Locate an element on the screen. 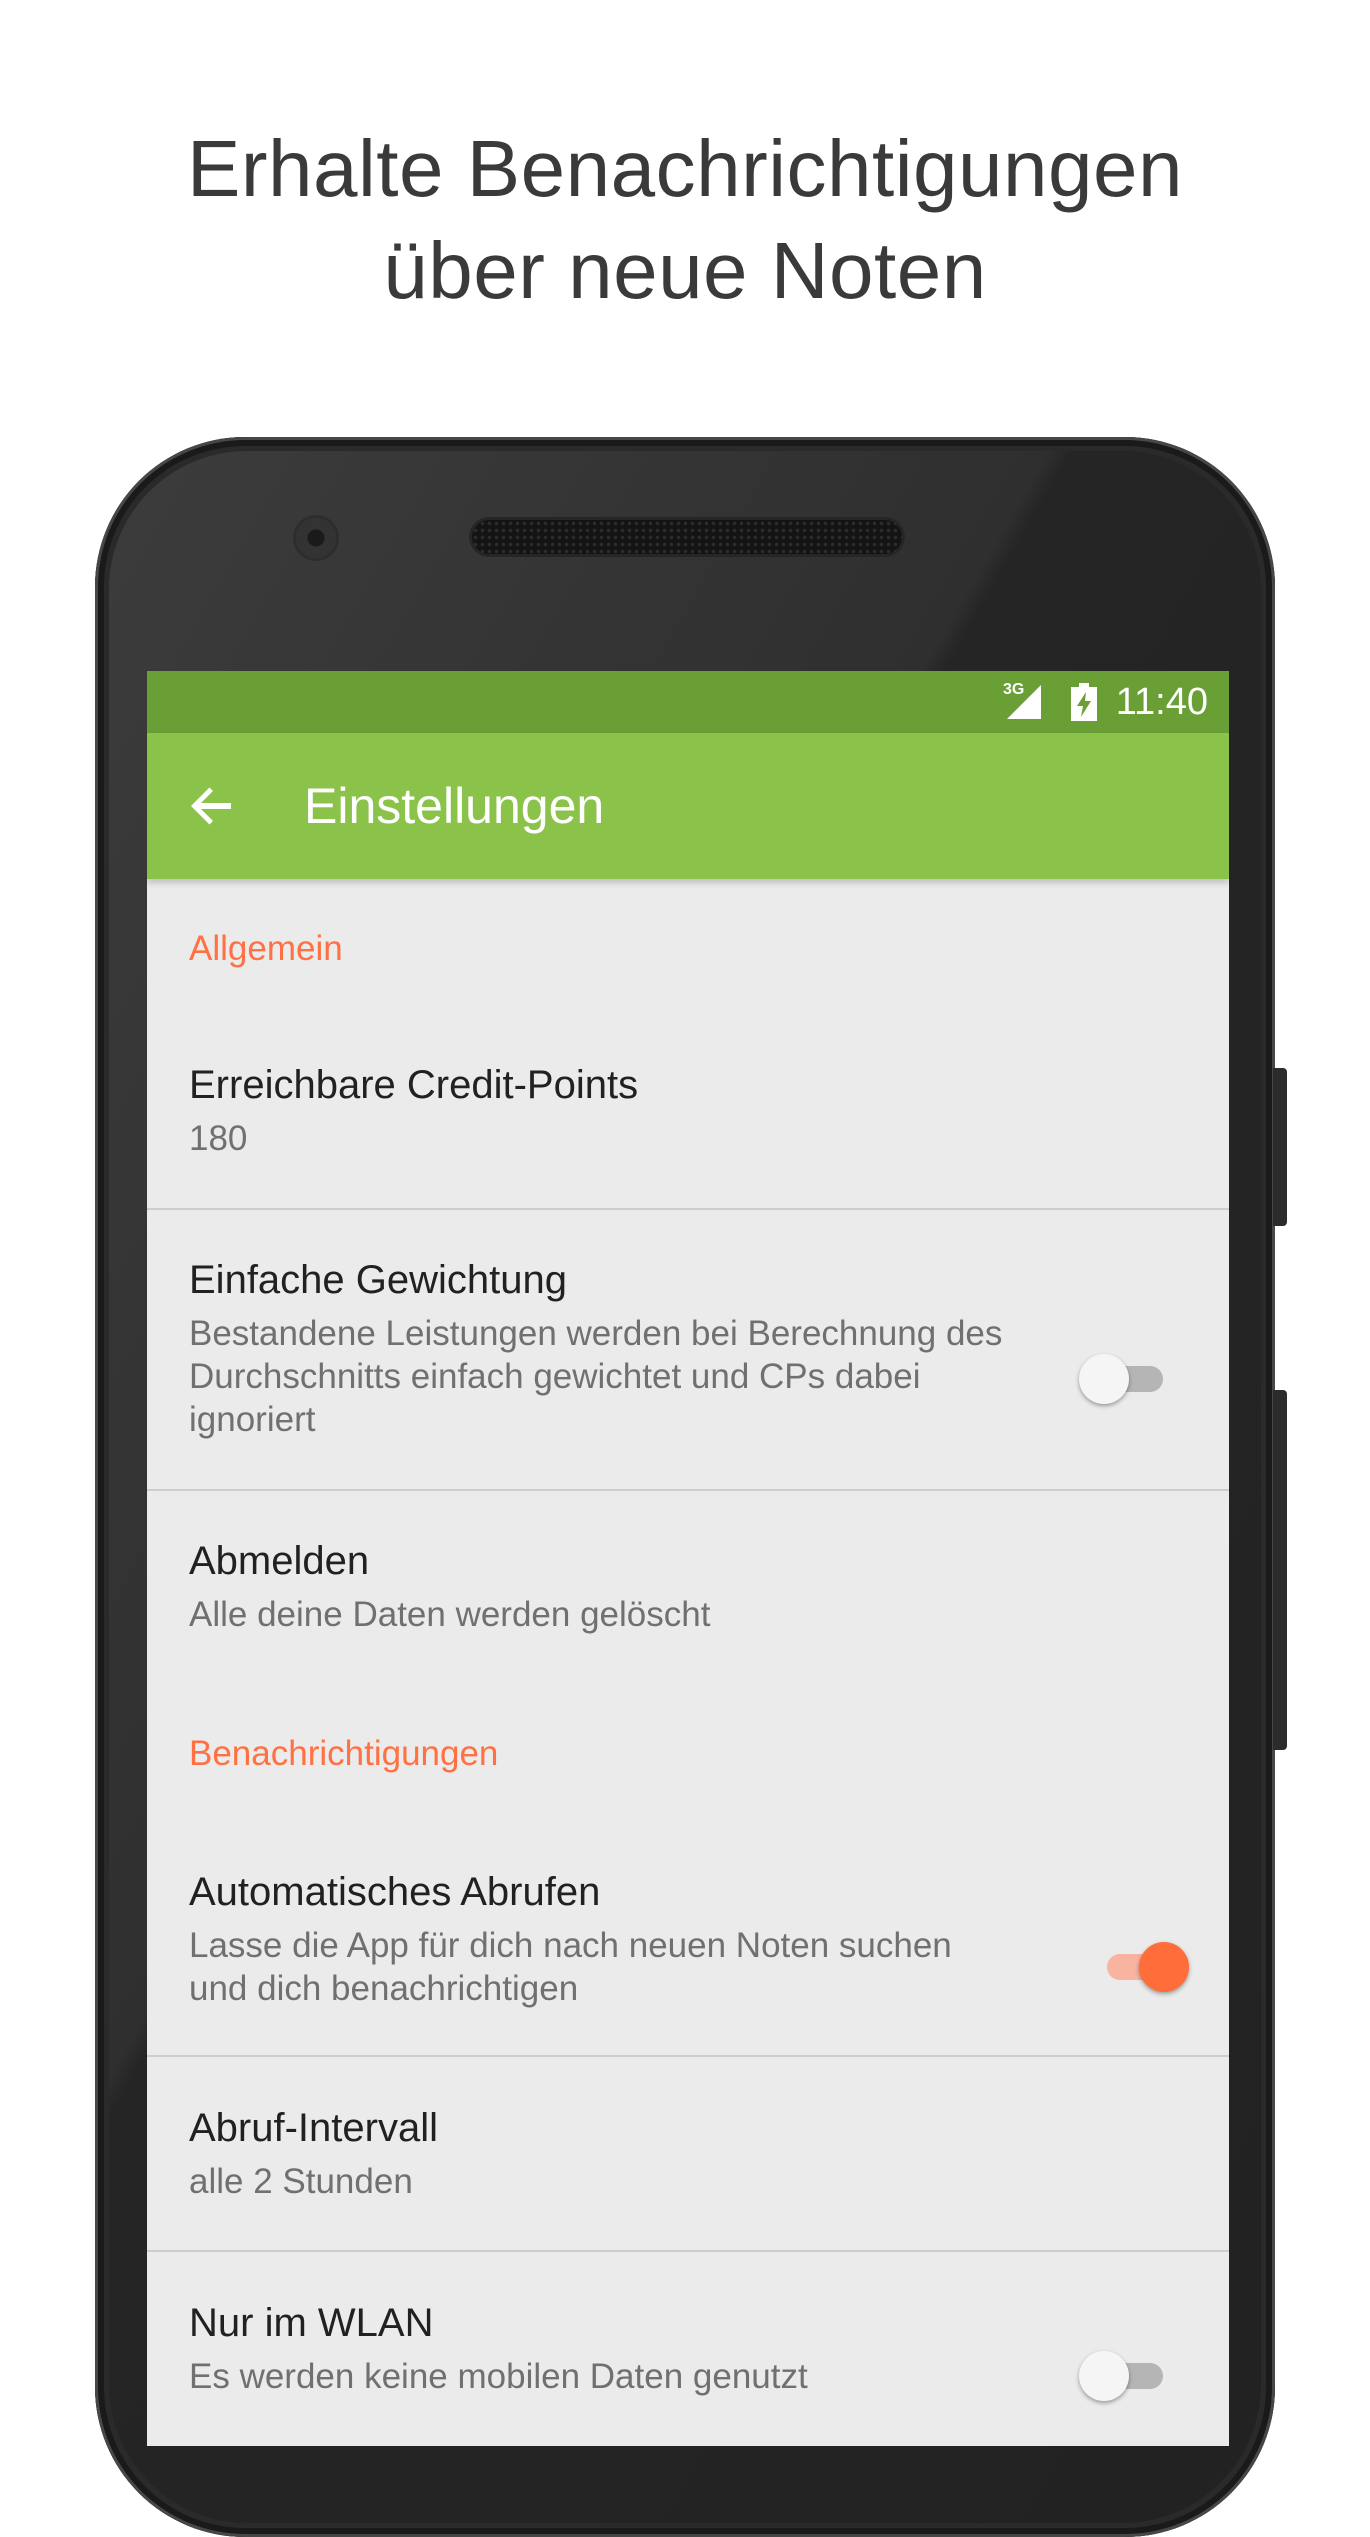 The image size is (1370, 2537). pref-summary: Alle deine Daten werden gelöscht is located at coordinates (450, 1614).